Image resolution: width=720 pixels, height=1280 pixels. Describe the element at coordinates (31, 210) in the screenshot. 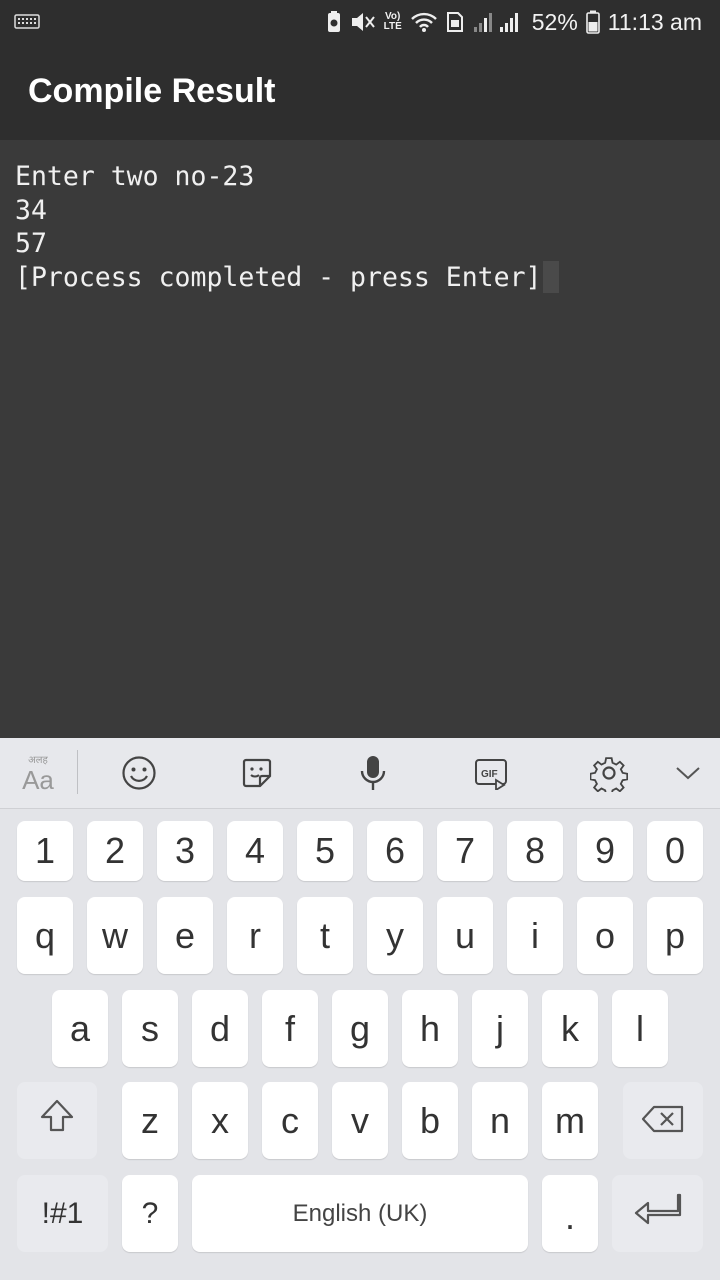

I see `console-line: 34` at that location.